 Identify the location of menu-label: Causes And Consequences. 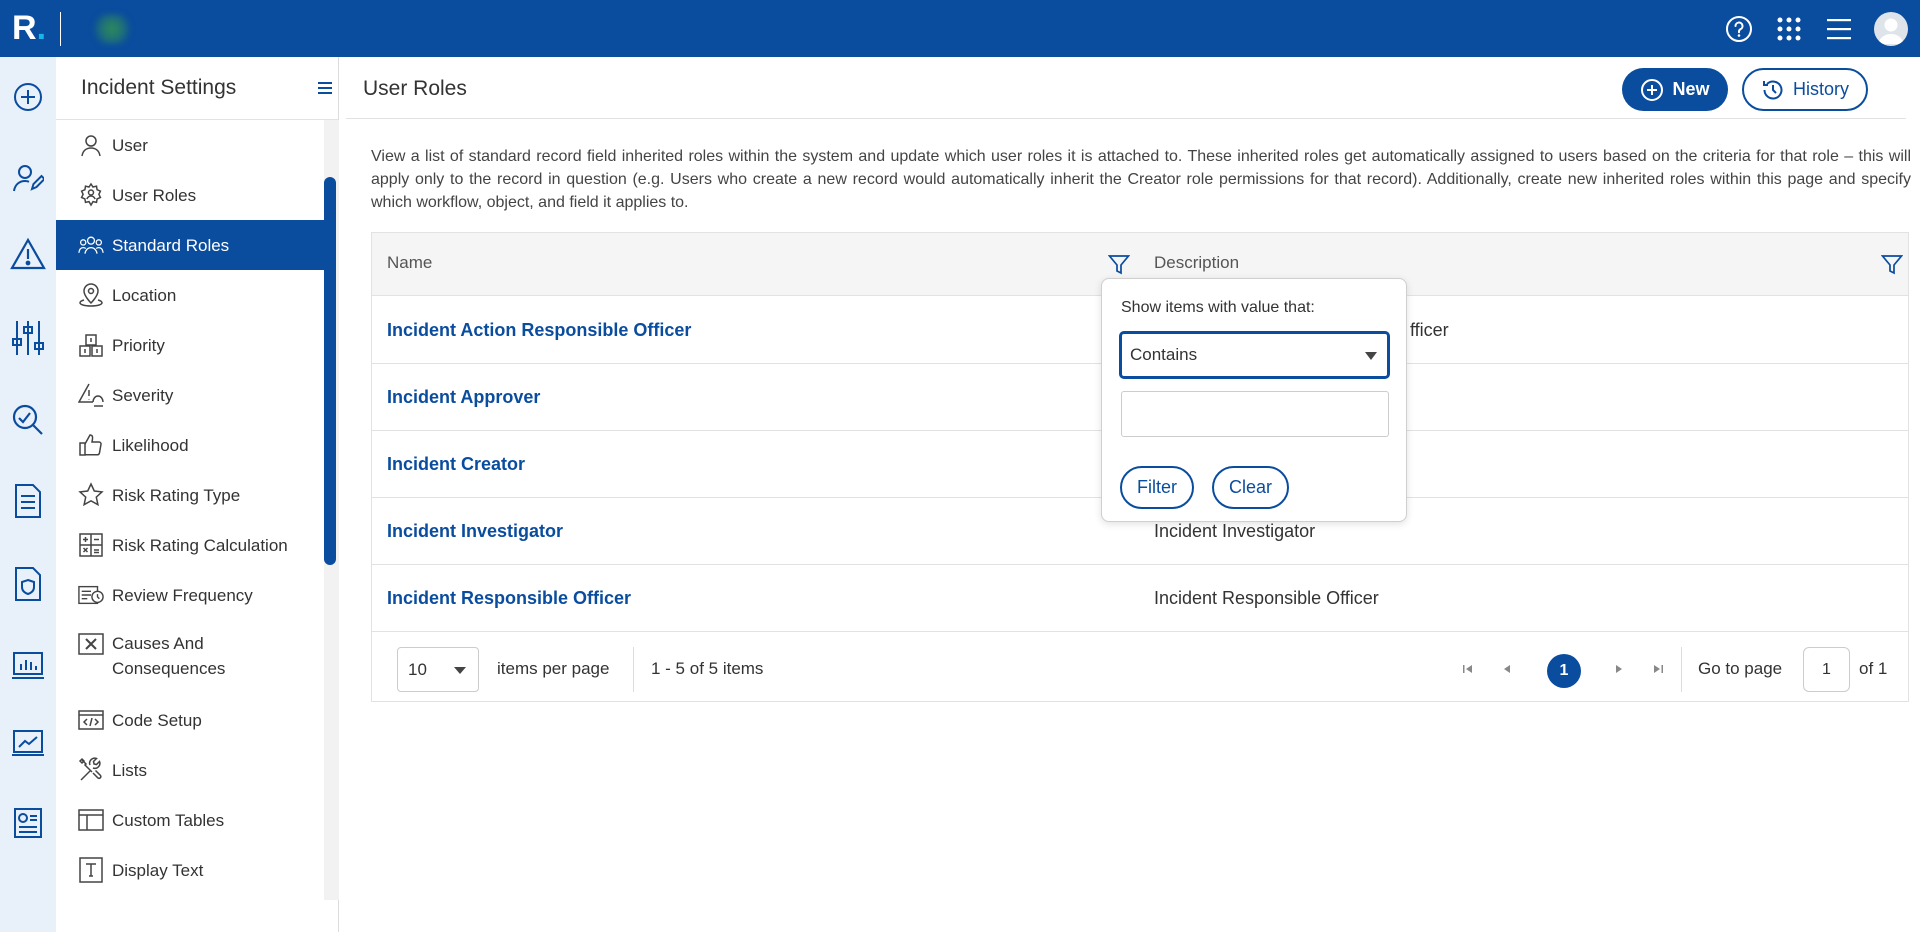
(169, 656).